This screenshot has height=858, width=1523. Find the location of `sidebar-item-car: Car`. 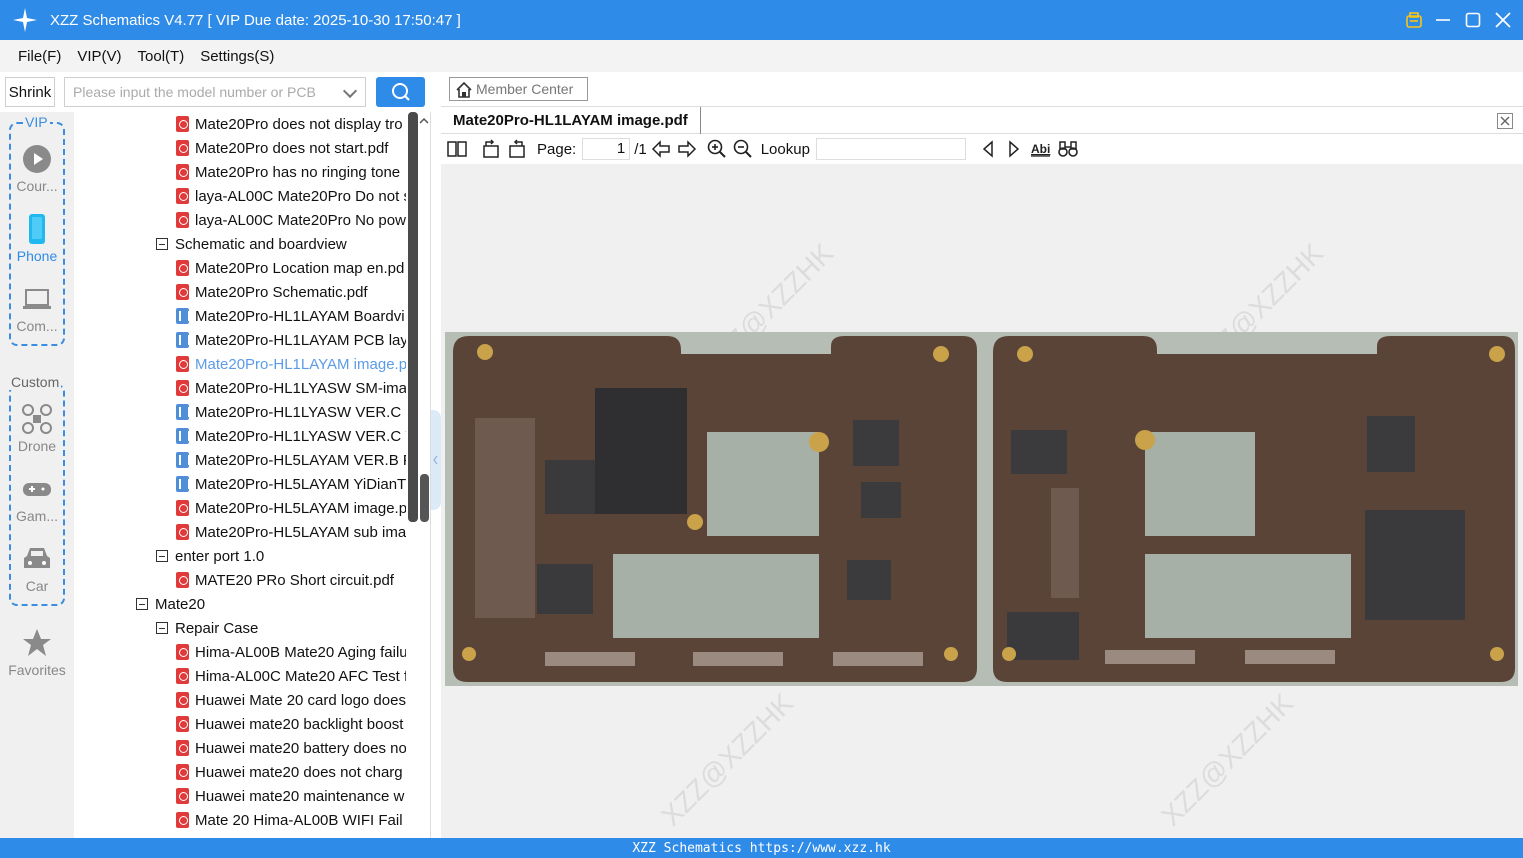

sidebar-item-car: Car is located at coordinates (37, 569).